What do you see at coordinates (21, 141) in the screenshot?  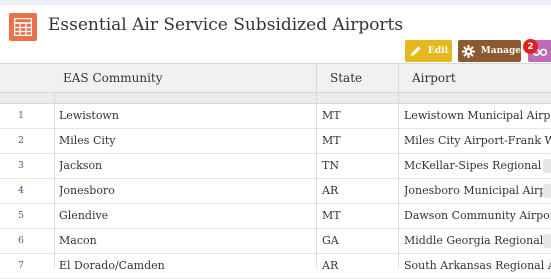 I see `row-number: 2` at bounding box center [21, 141].